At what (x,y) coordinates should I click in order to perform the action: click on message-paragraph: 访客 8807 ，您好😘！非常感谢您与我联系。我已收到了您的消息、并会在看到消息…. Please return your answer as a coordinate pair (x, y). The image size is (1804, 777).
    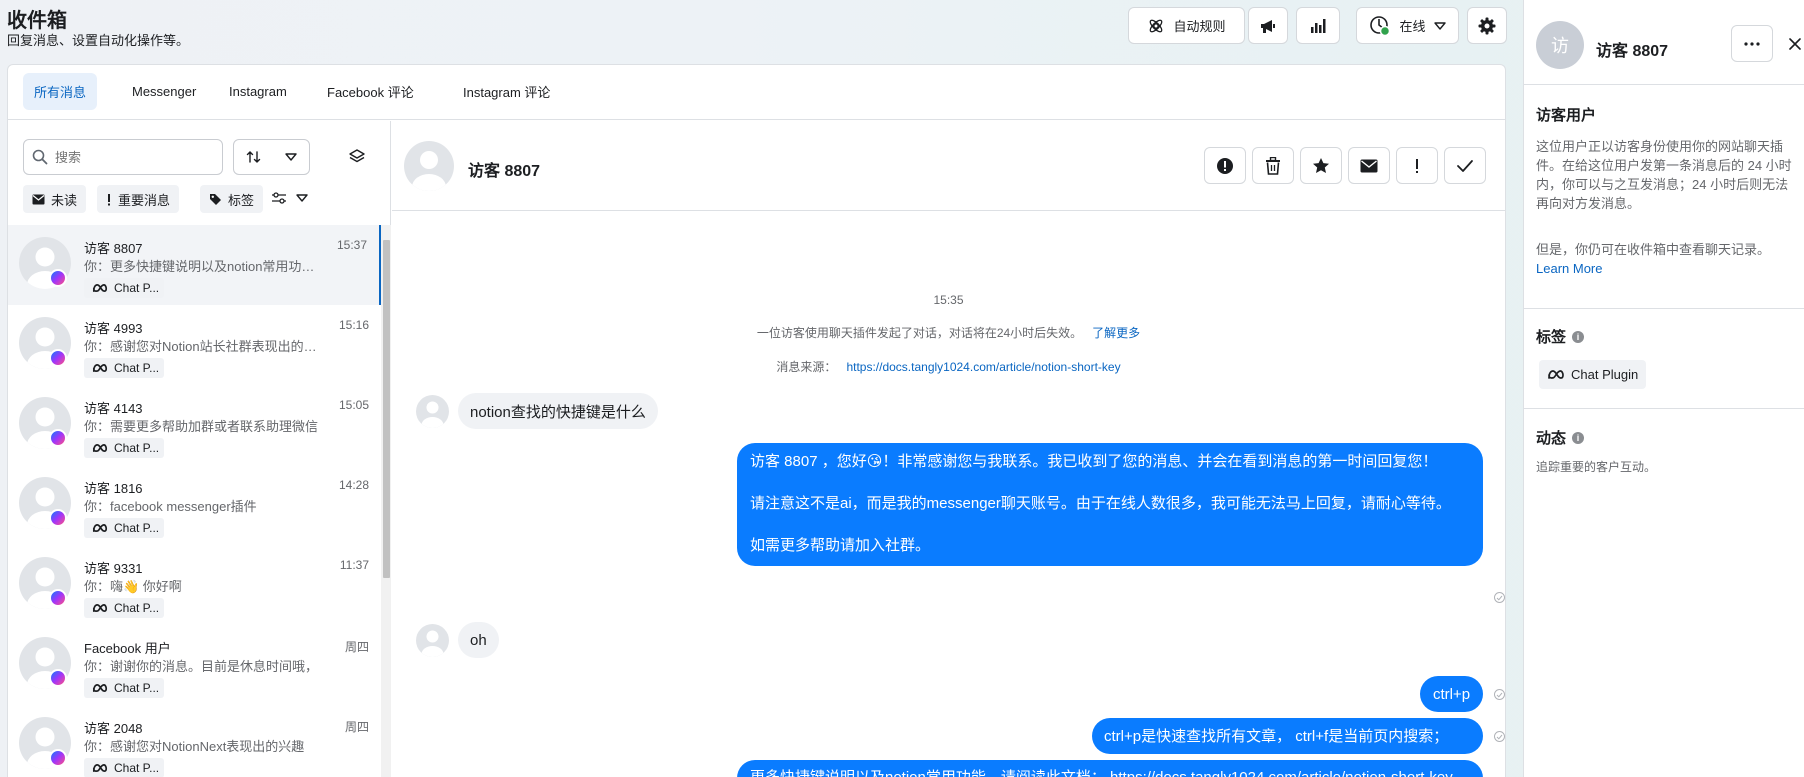
    Looking at the image, I should click on (1094, 461).